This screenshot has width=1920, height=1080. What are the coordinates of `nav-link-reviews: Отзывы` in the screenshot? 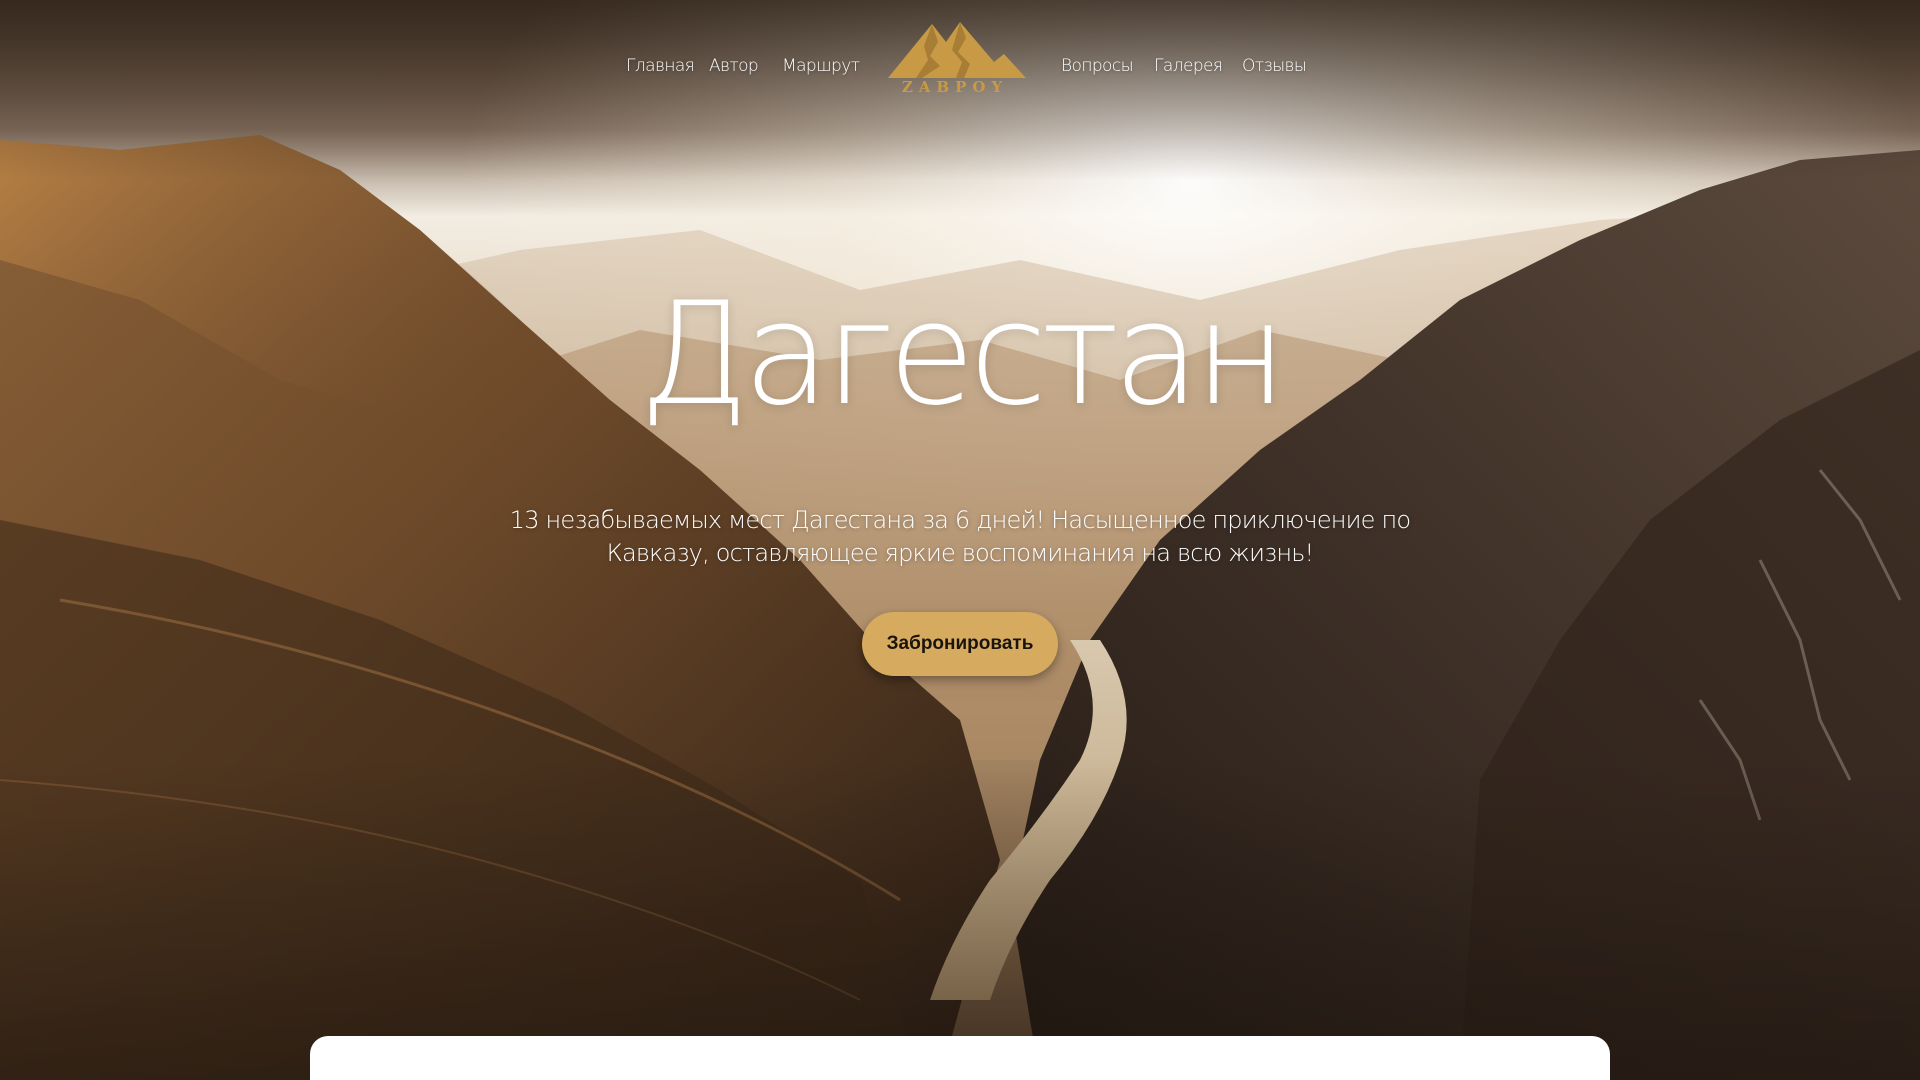 It's located at (1274, 66).